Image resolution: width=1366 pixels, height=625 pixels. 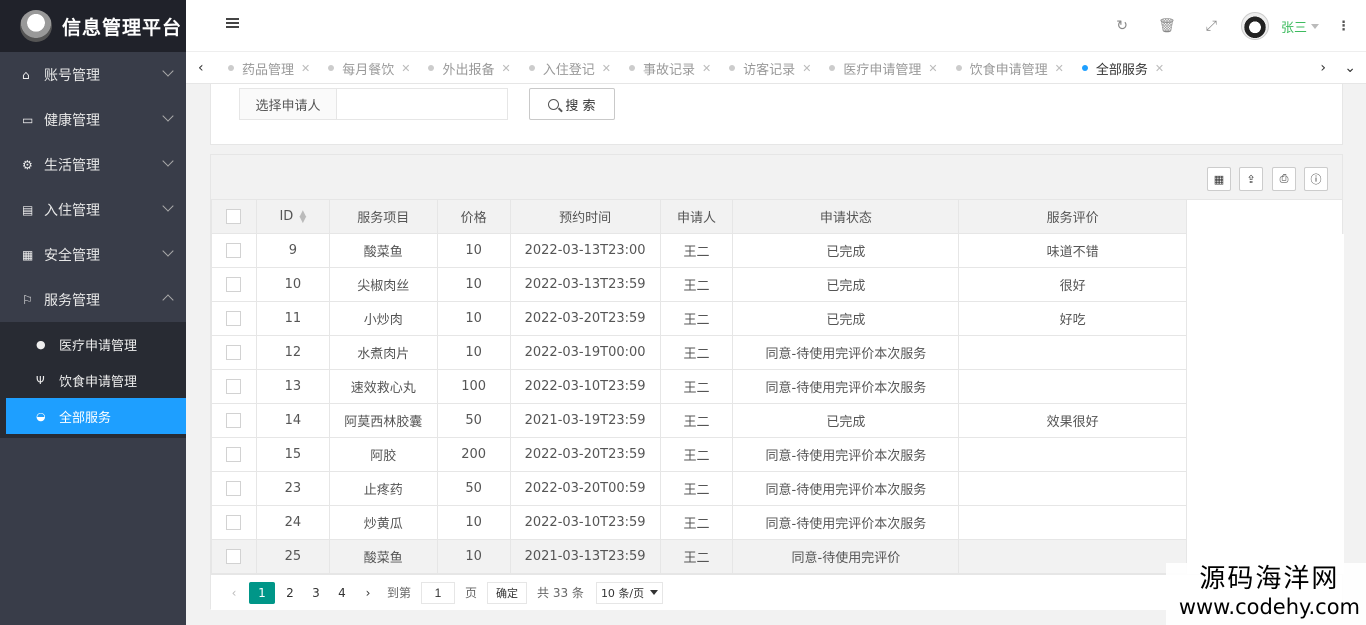 I want to click on sort-icon: ▲ ▼, so click(x=302, y=216).